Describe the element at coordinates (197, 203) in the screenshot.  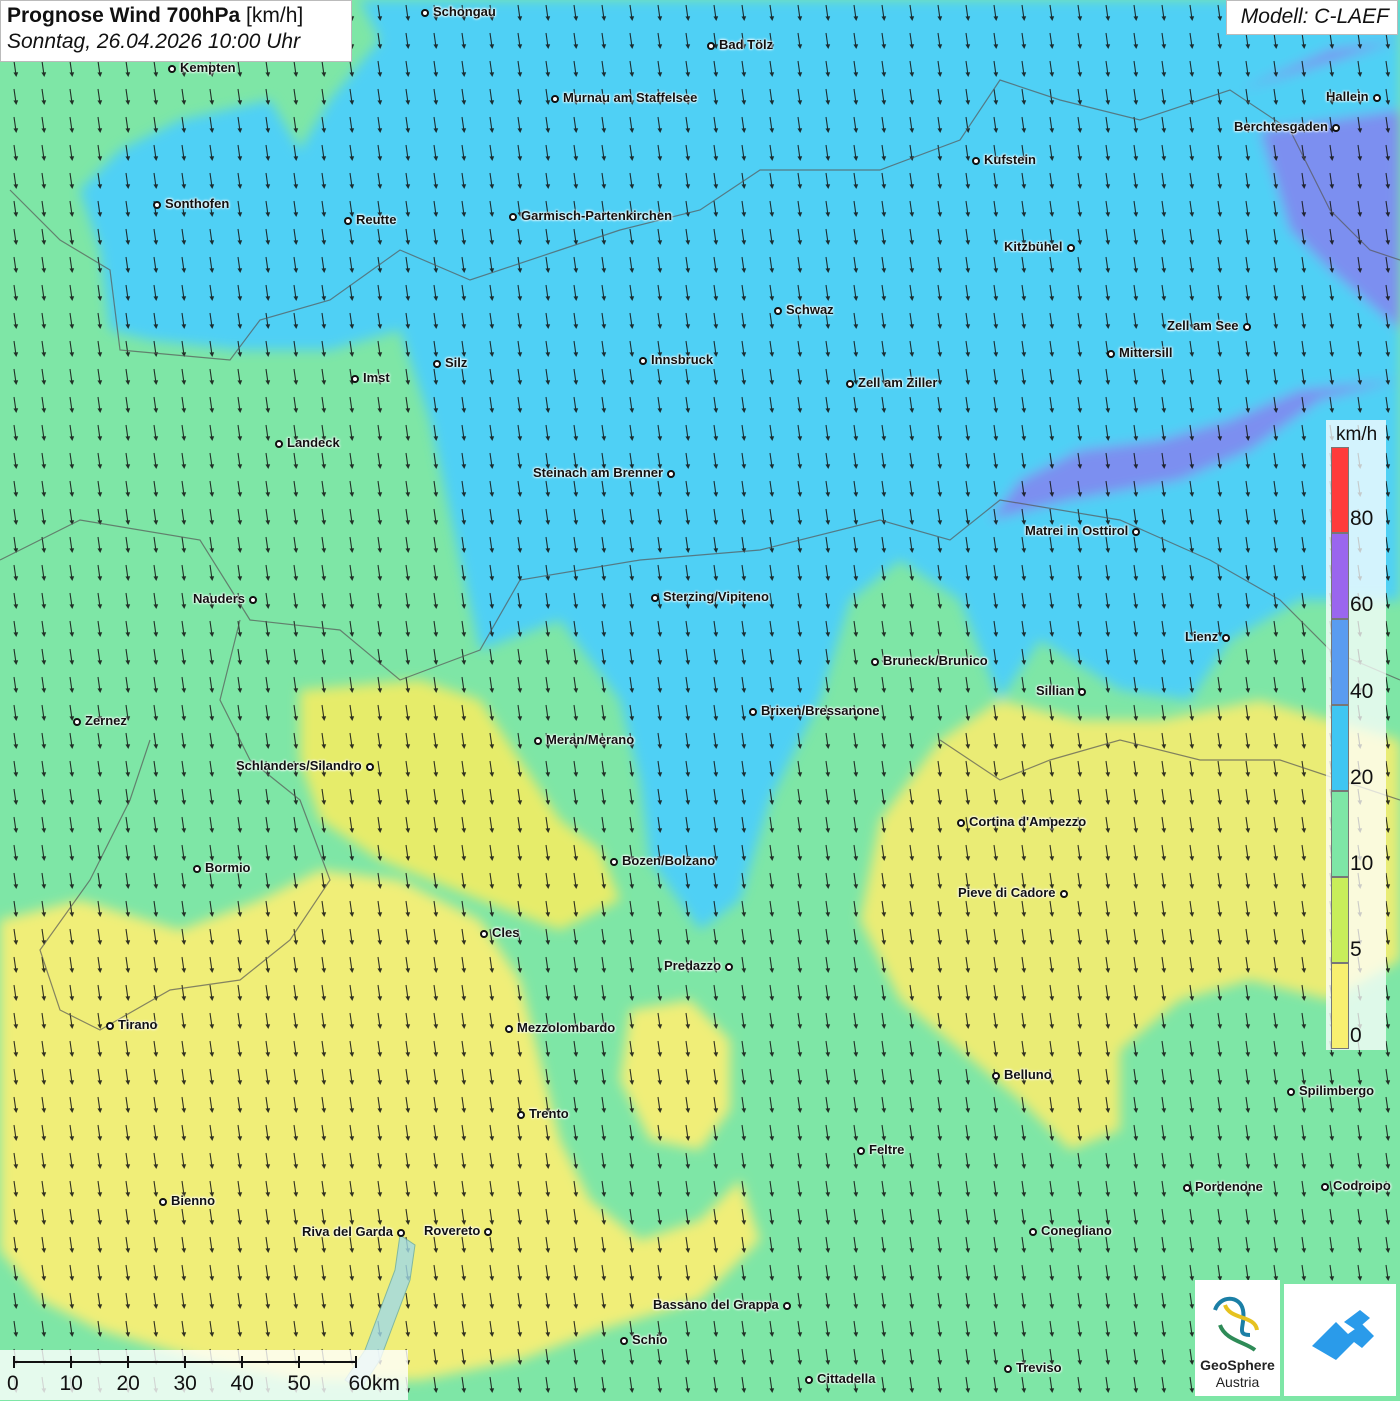
I see `city-label: Sonthofen` at that location.